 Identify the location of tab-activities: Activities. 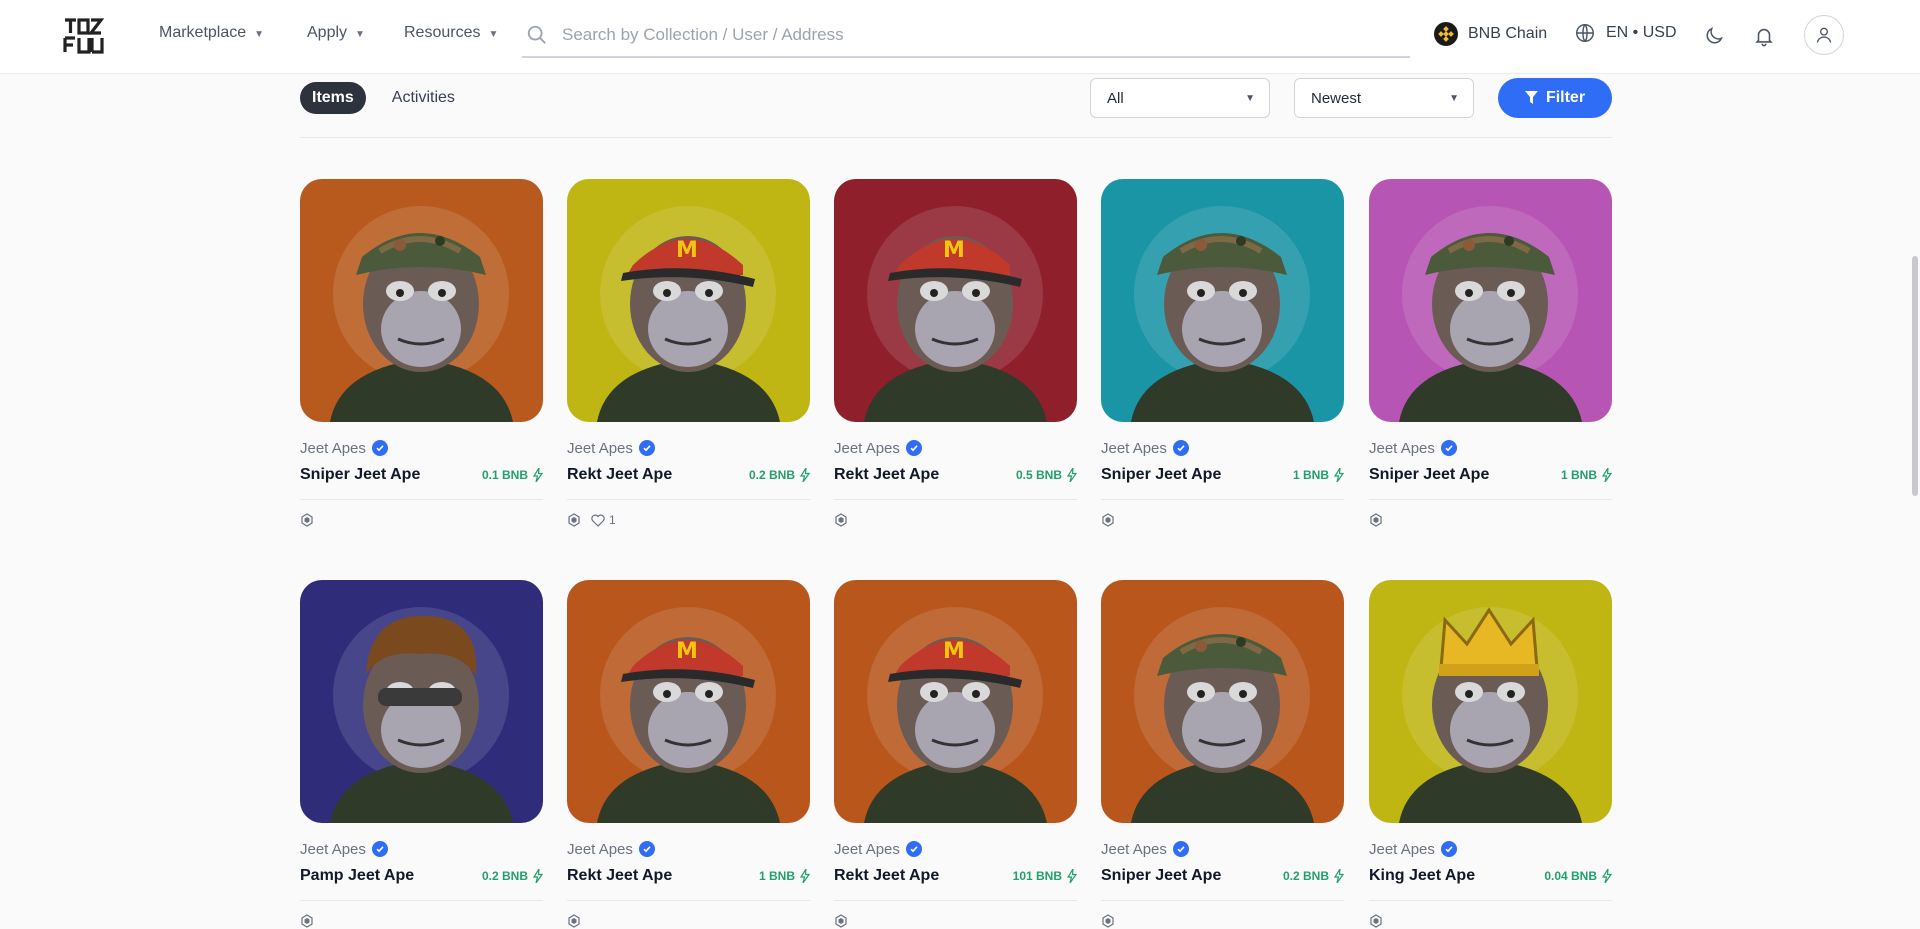
(423, 98).